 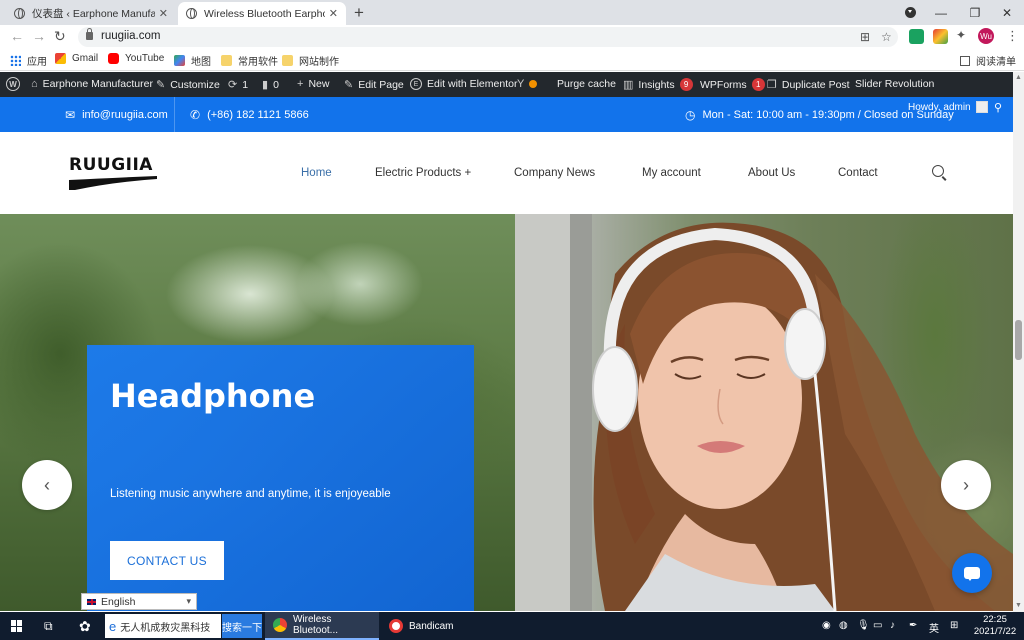 I want to click on extensions-puzzle-icon: ✦, so click(x=963, y=35).